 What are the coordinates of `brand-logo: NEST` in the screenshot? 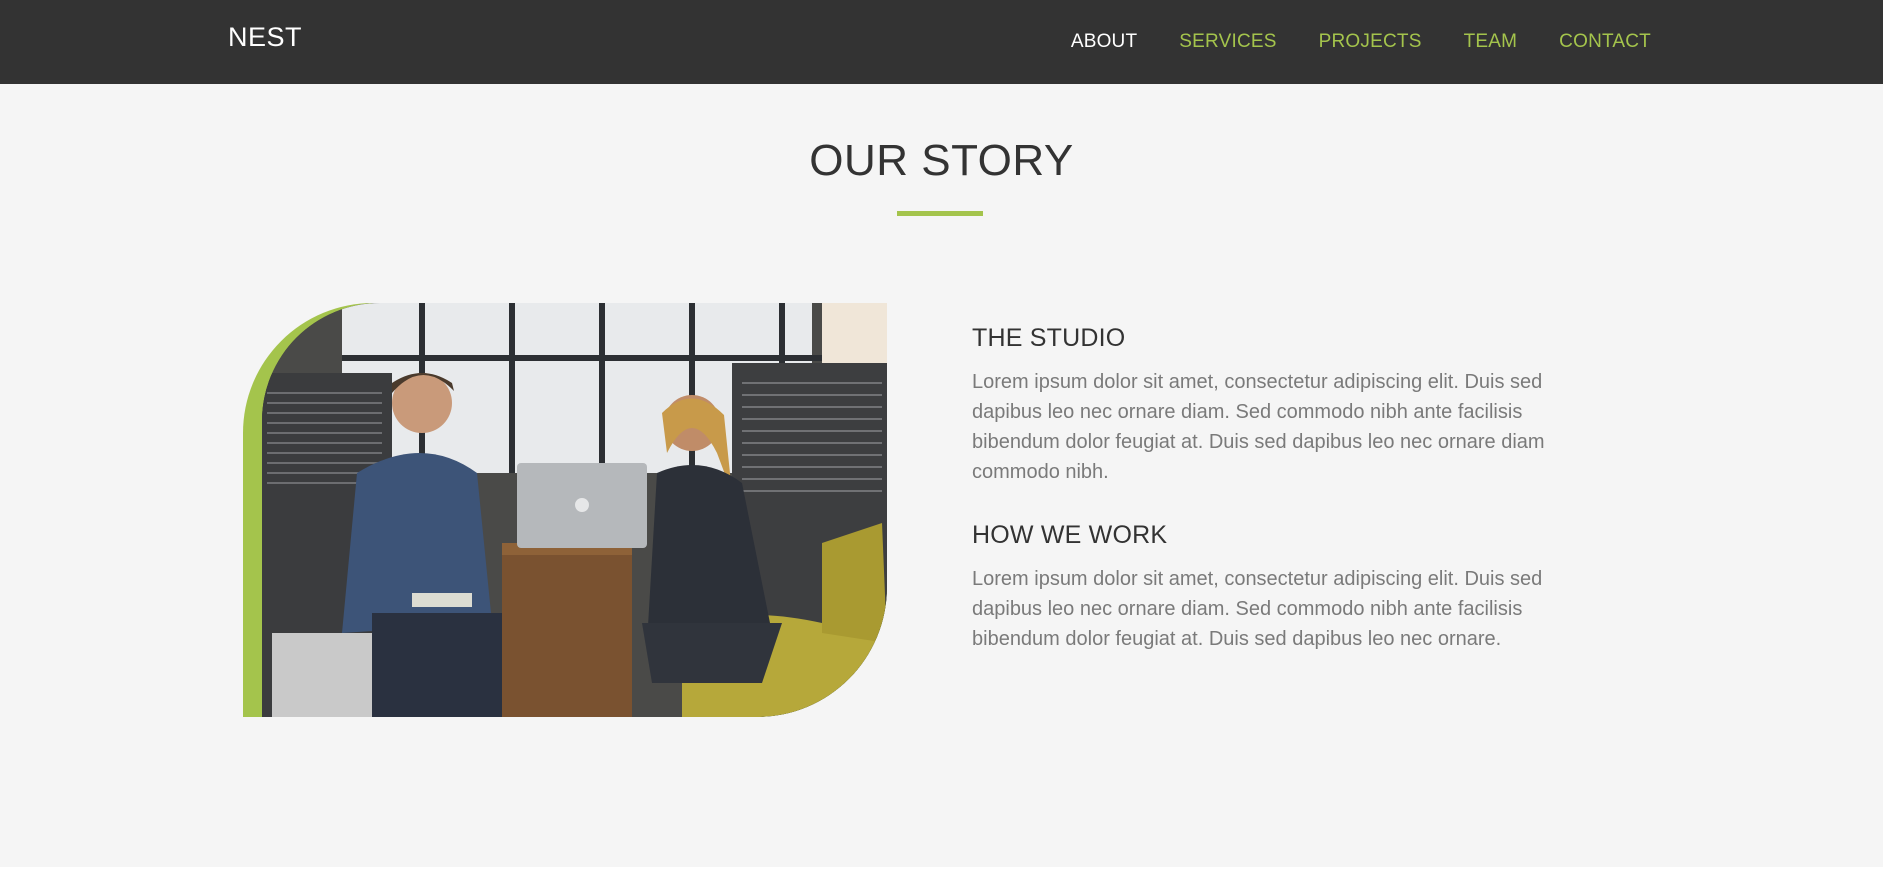 It's located at (265, 37).